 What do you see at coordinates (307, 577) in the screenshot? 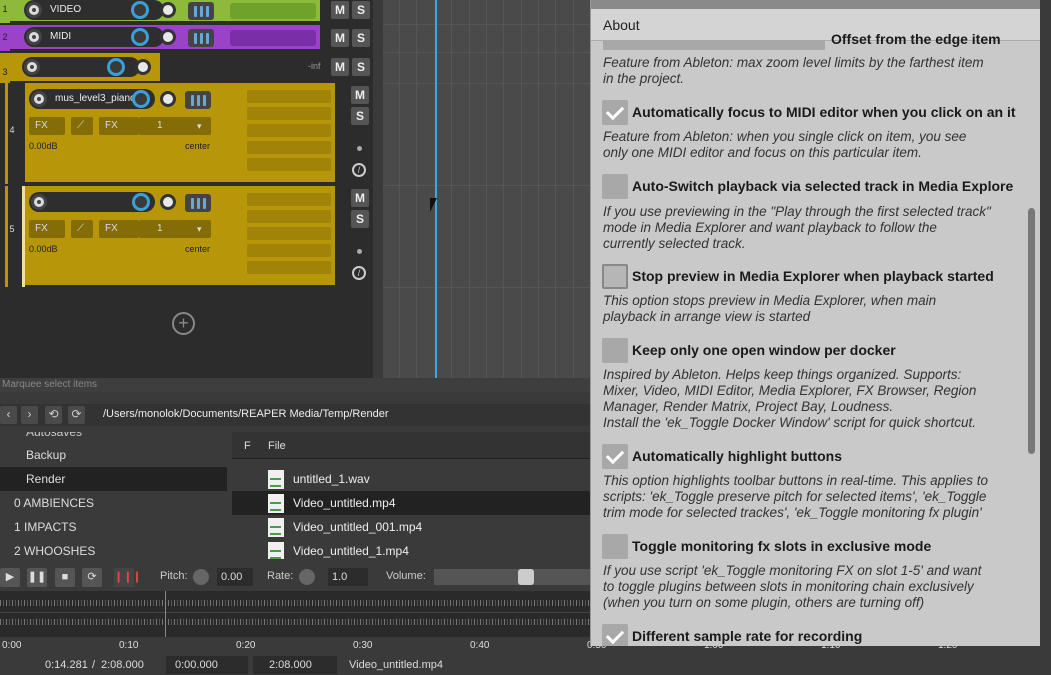
I see `rate-knob` at bounding box center [307, 577].